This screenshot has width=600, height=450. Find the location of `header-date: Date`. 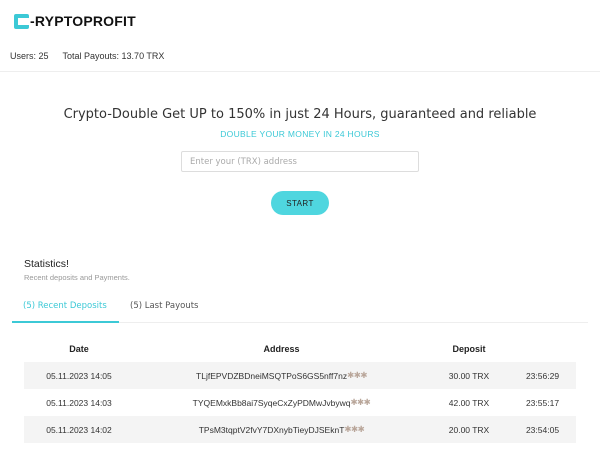

header-date: Date is located at coordinates (79, 349).